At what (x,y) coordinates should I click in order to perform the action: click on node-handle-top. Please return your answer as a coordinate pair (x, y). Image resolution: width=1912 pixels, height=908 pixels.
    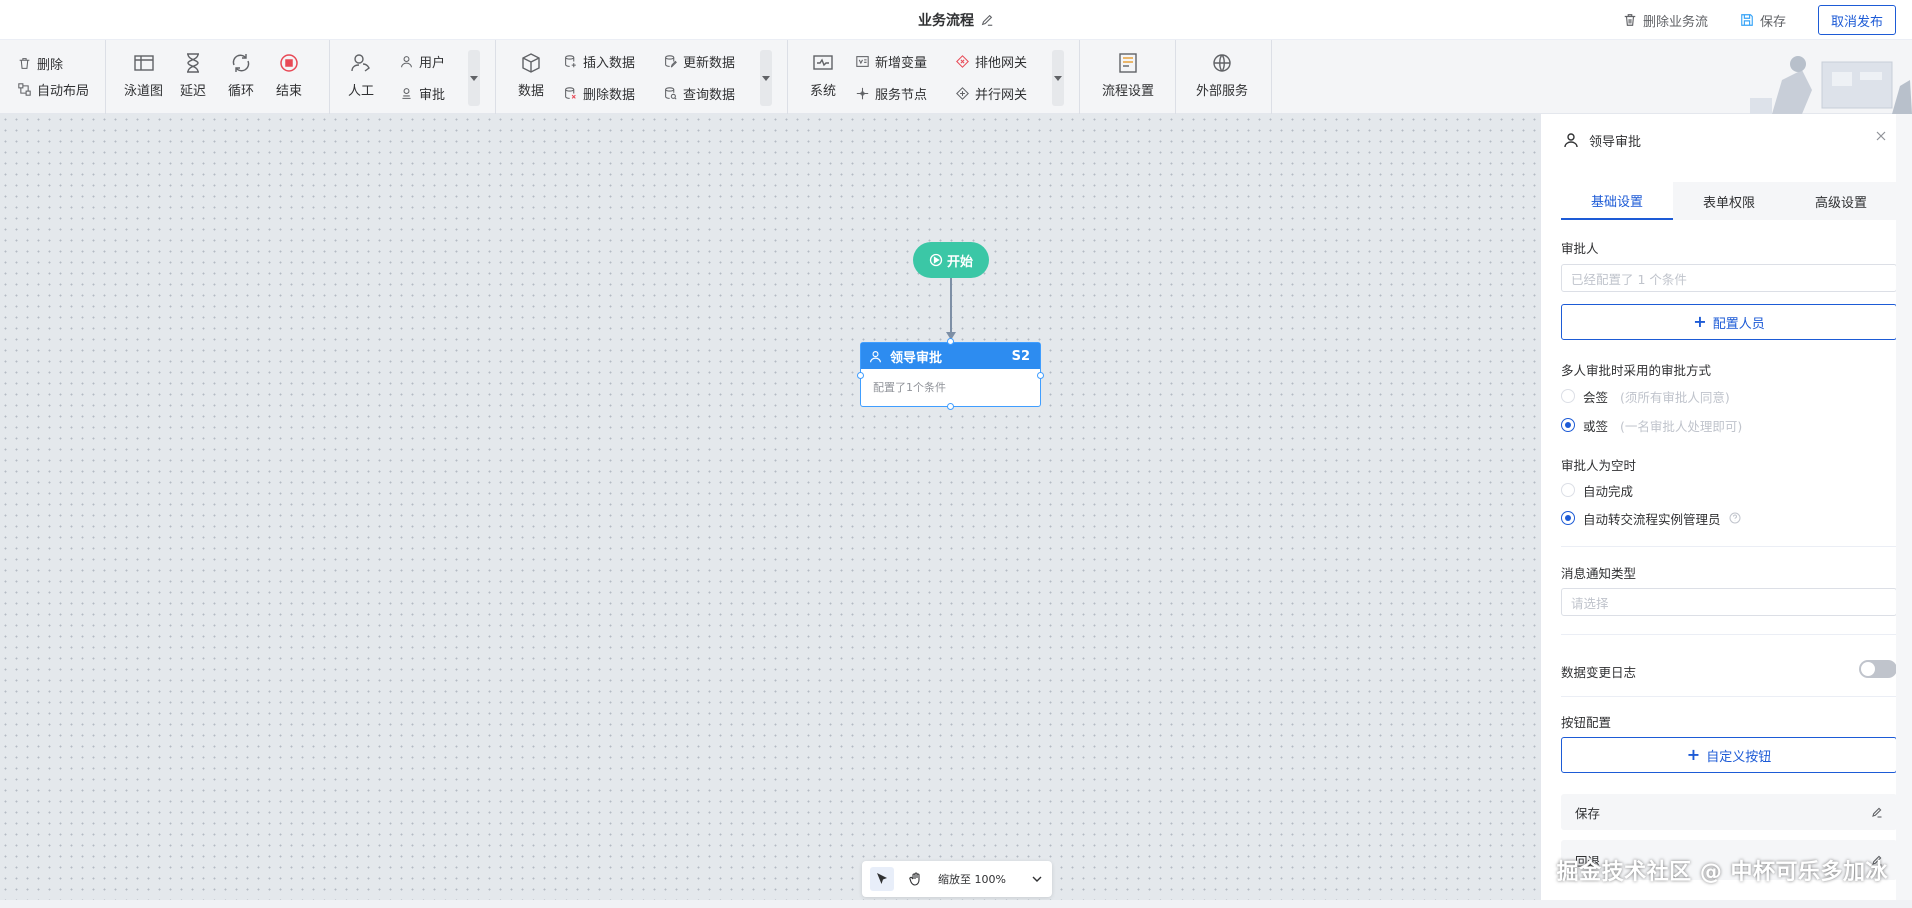
    Looking at the image, I should click on (950, 341).